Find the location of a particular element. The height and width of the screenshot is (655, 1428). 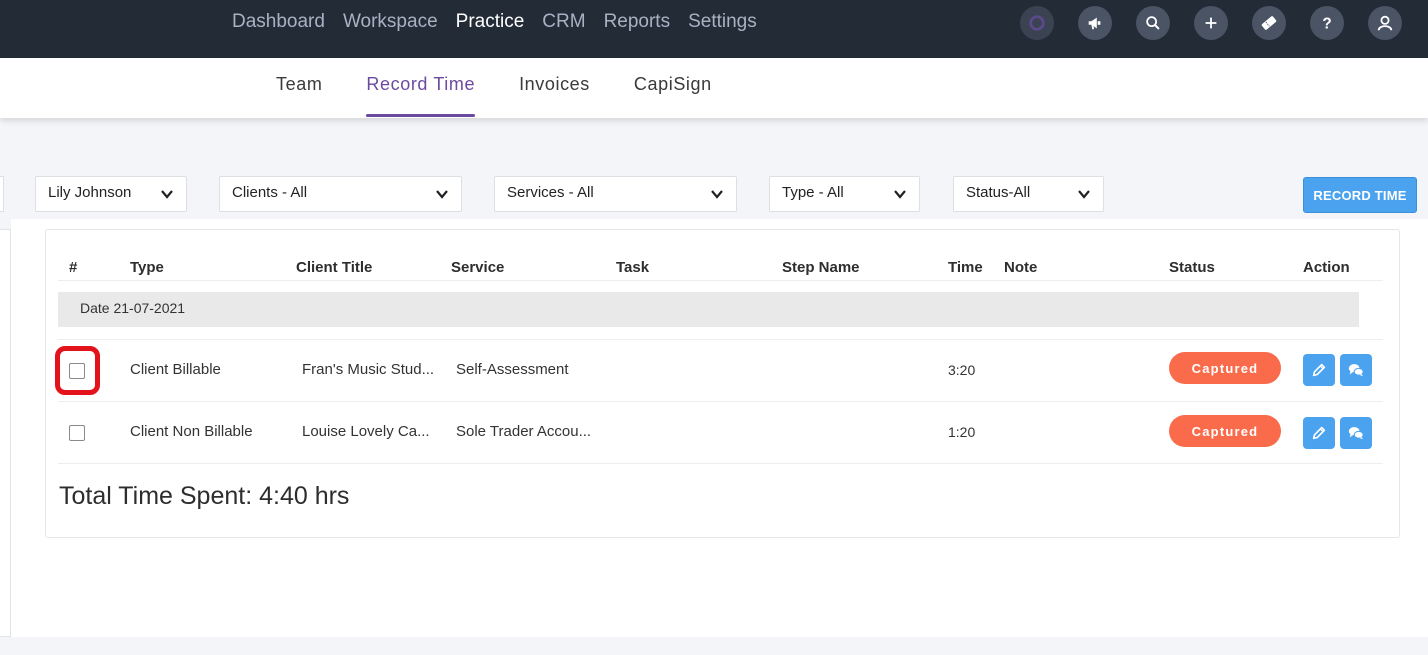

user-filter-value: Lily Johnson is located at coordinates (90, 192).